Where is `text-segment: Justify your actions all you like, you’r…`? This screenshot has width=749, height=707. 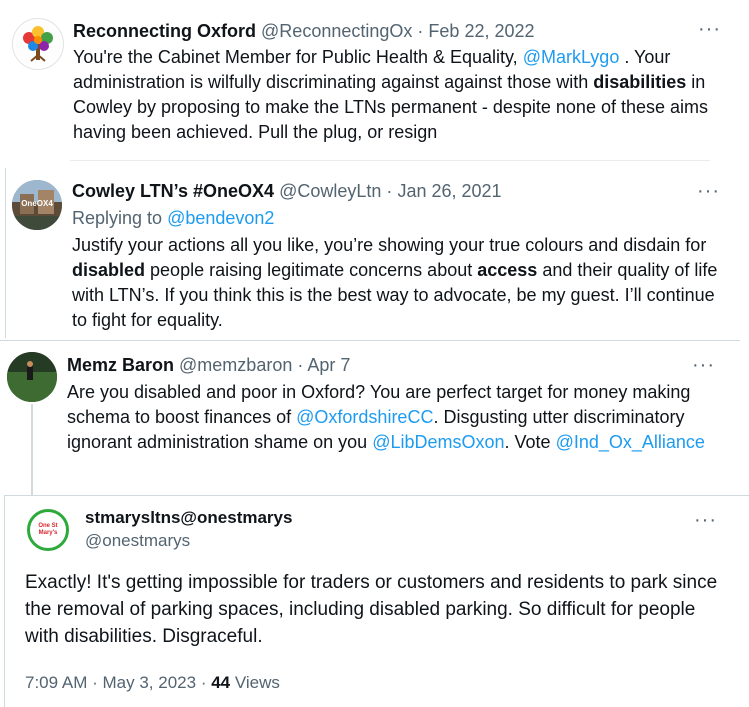
text-segment: Justify your actions all you like, you’r… is located at coordinates (389, 245).